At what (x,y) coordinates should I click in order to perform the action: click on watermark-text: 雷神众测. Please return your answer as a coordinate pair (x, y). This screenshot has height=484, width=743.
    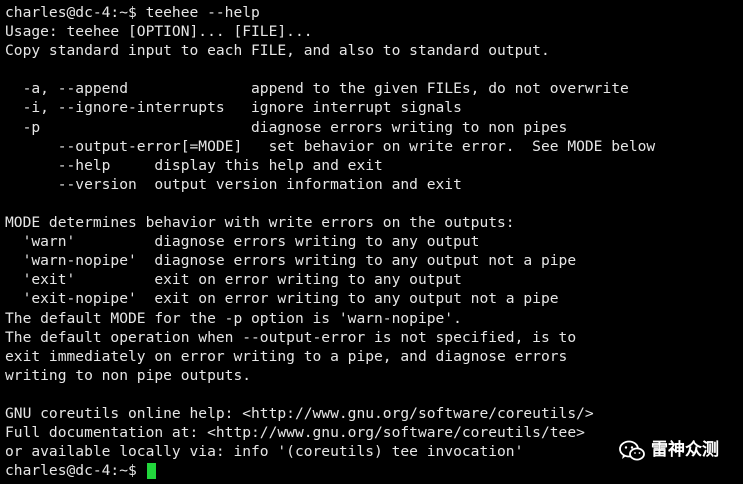
    Looking at the image, I should click on (685, 450).